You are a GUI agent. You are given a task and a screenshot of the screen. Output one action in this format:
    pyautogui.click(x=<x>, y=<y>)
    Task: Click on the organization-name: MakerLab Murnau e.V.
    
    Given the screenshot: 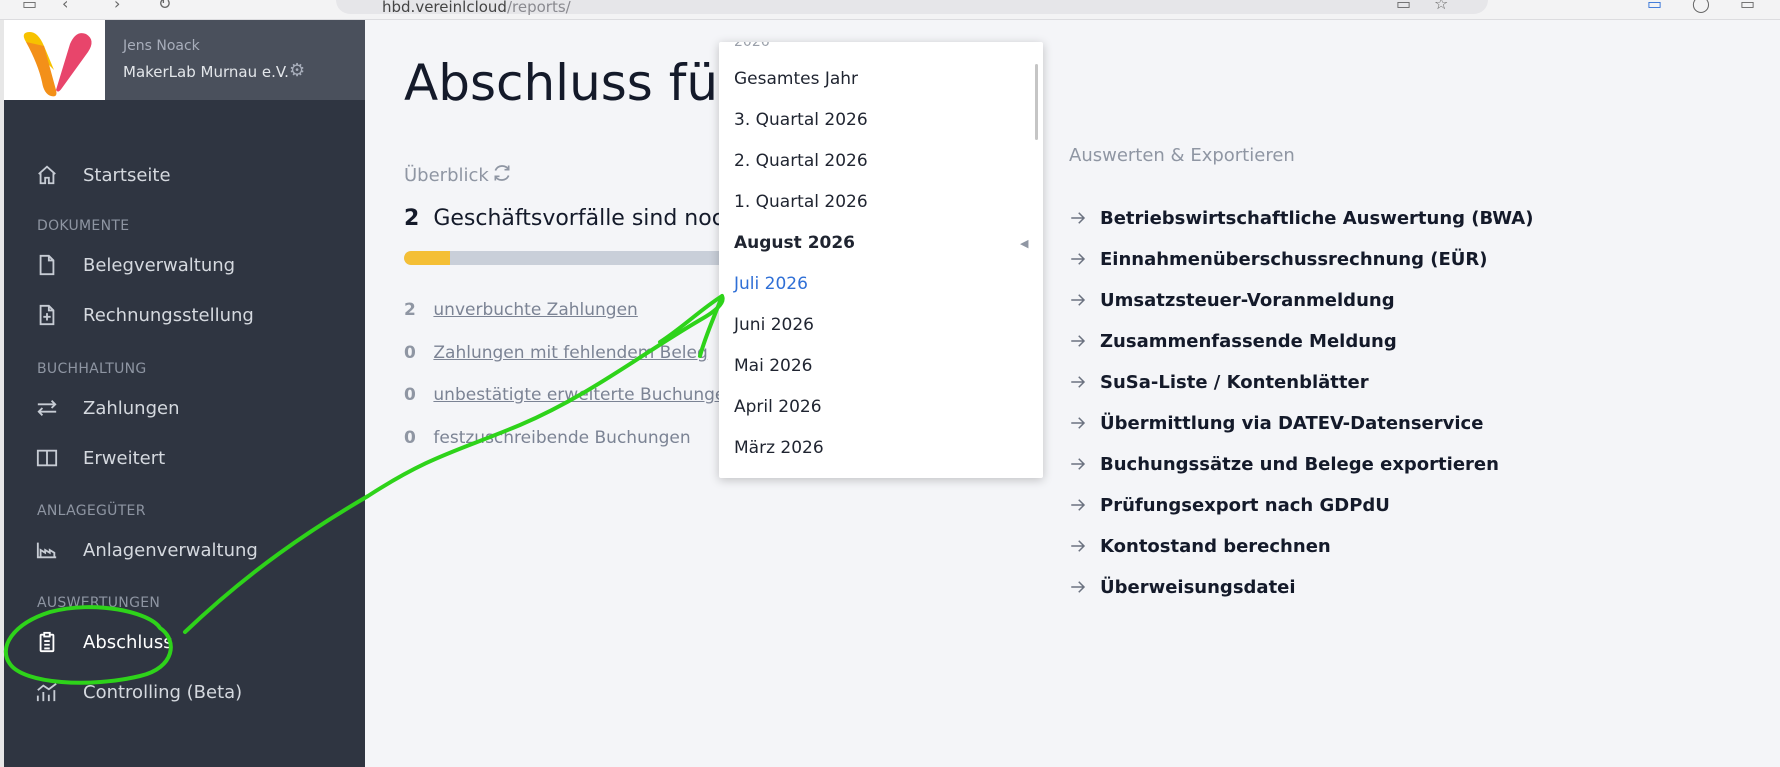 What is the action you would take?
    pyautogui.click(x=206, y=72)
    